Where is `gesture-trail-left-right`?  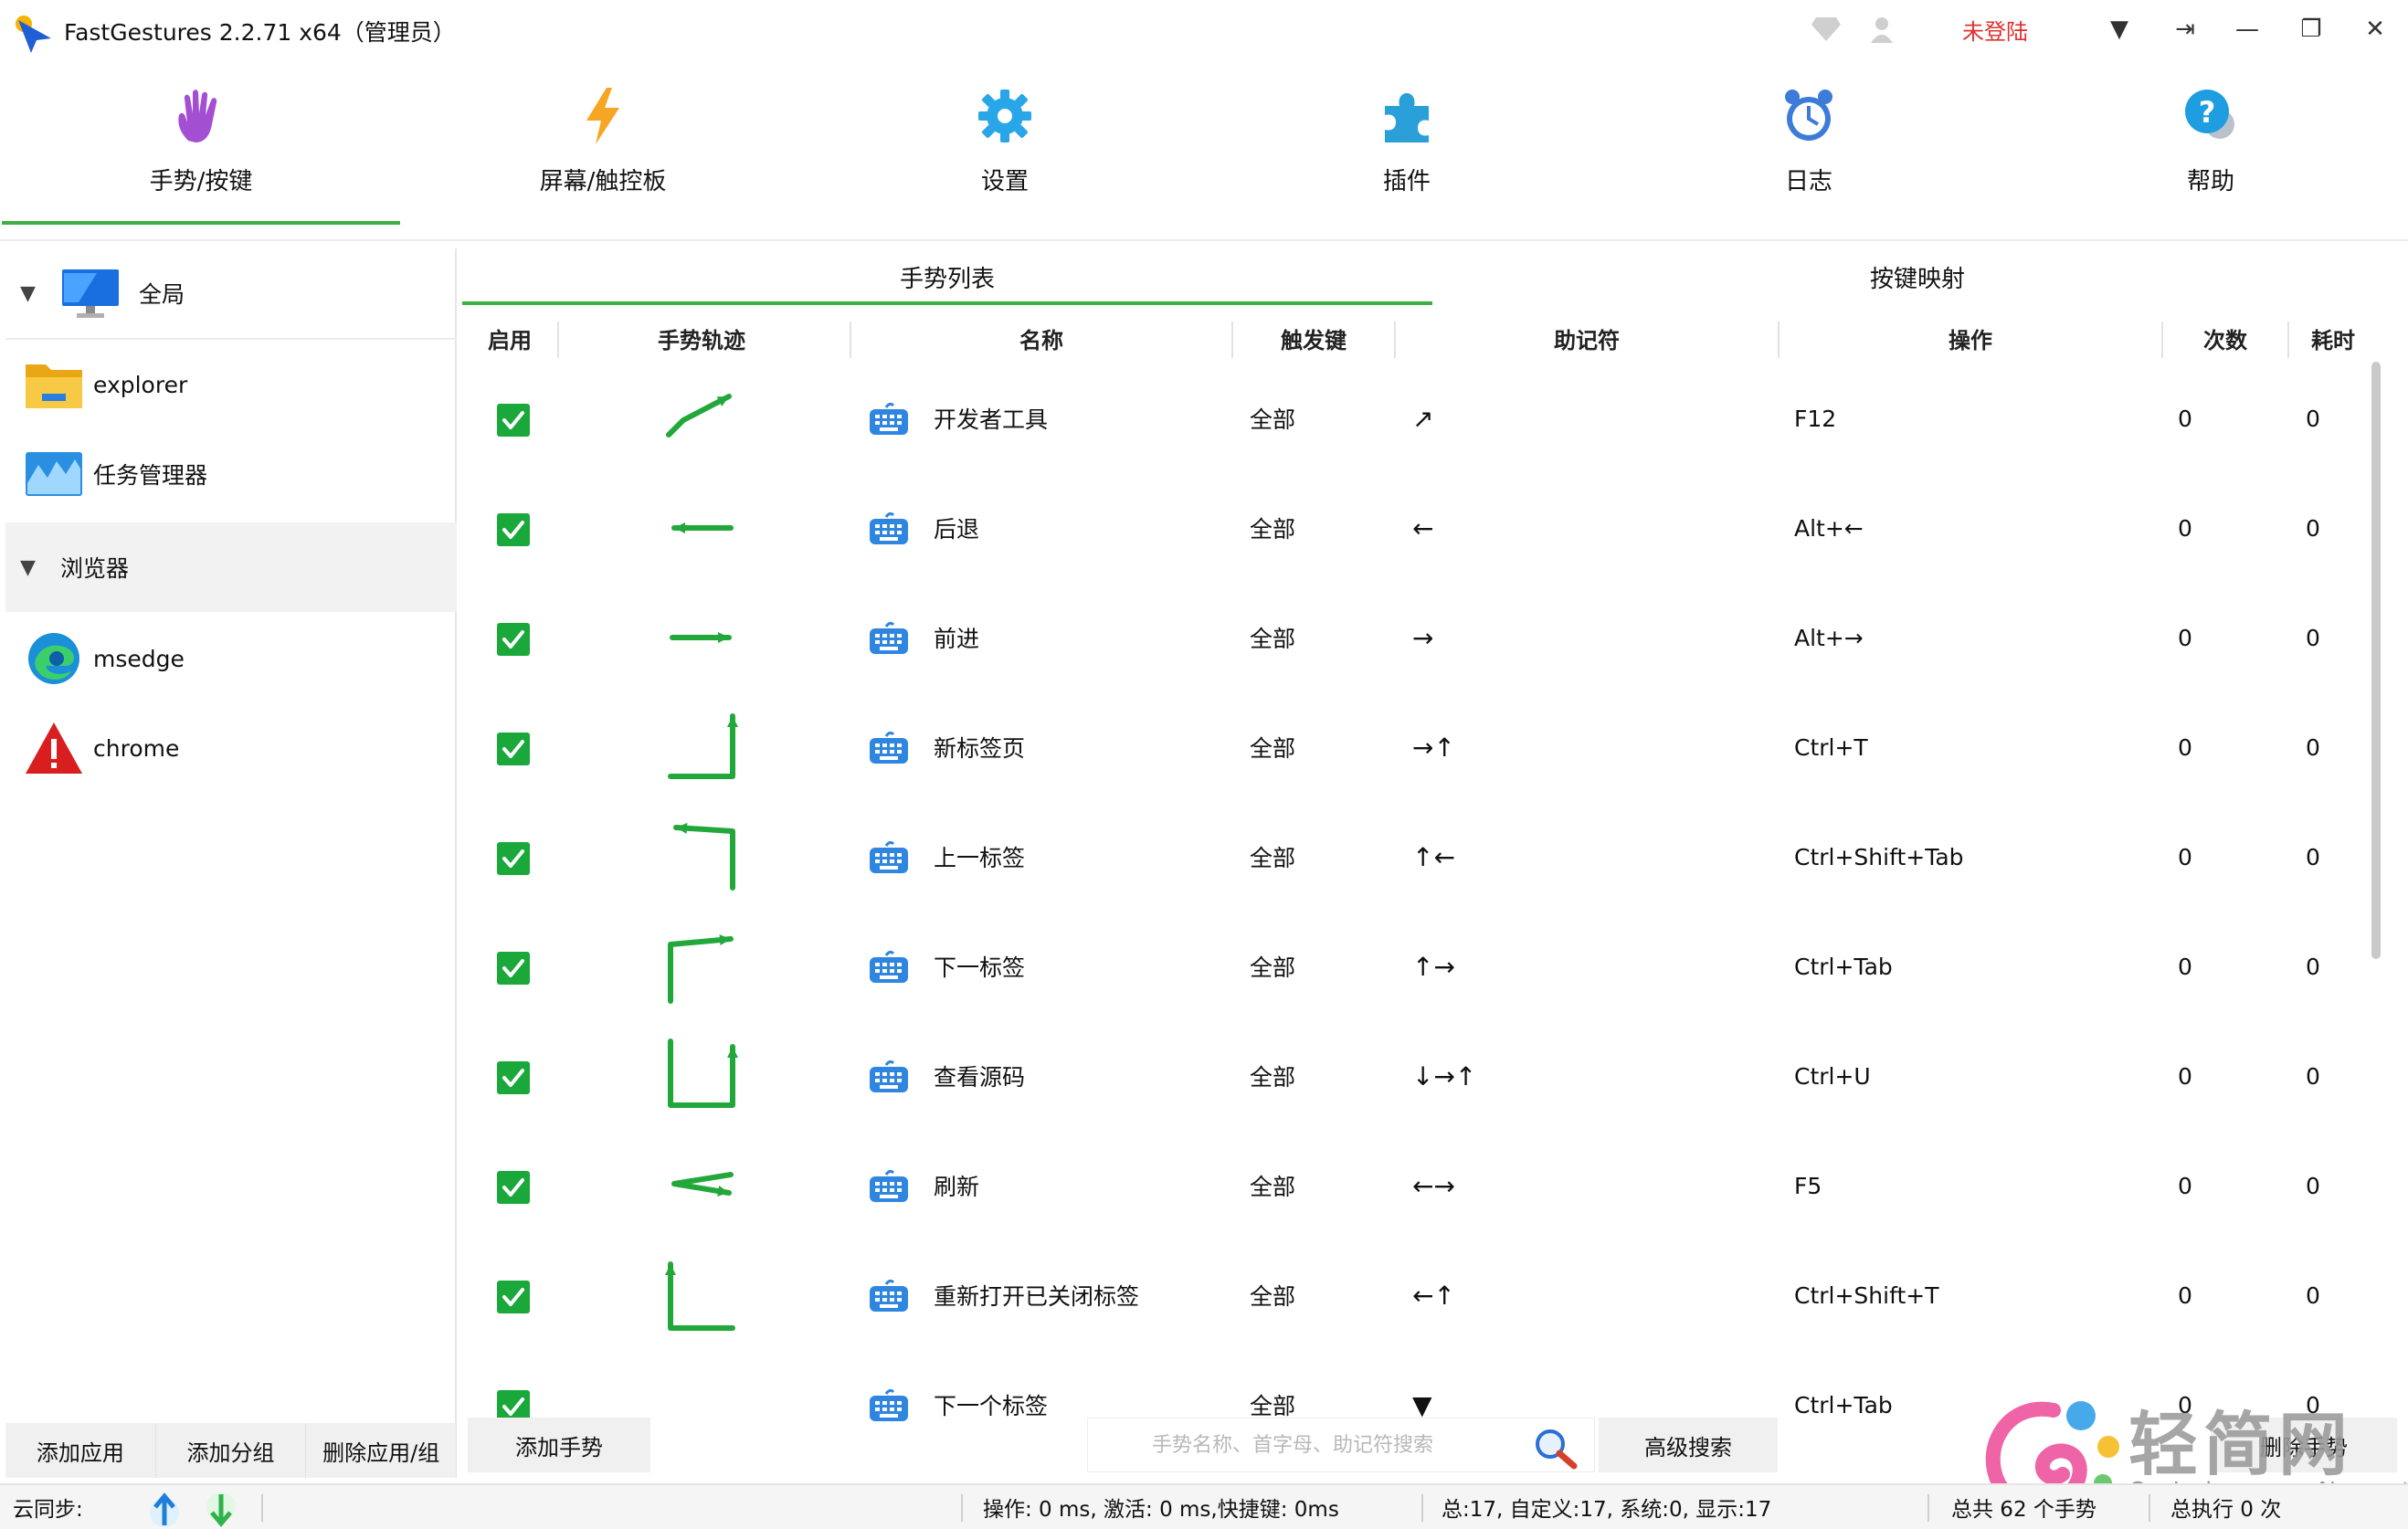
gesture-trail-left-right is located at coordinates (702, 1184).